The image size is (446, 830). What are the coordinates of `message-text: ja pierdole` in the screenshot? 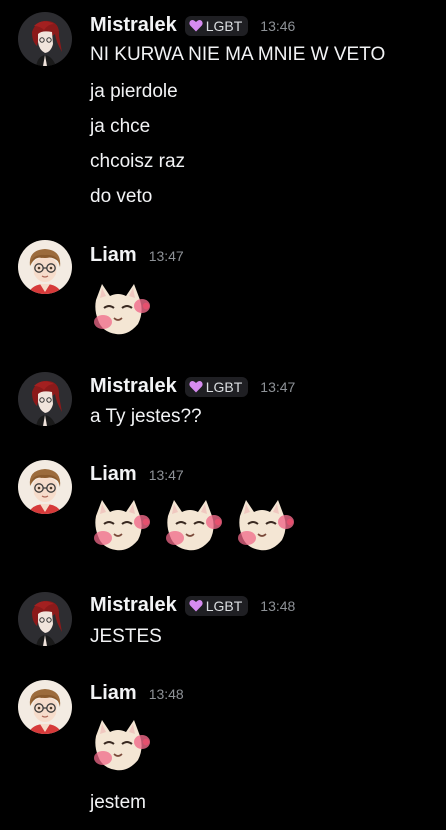 It's located at (134, 91).